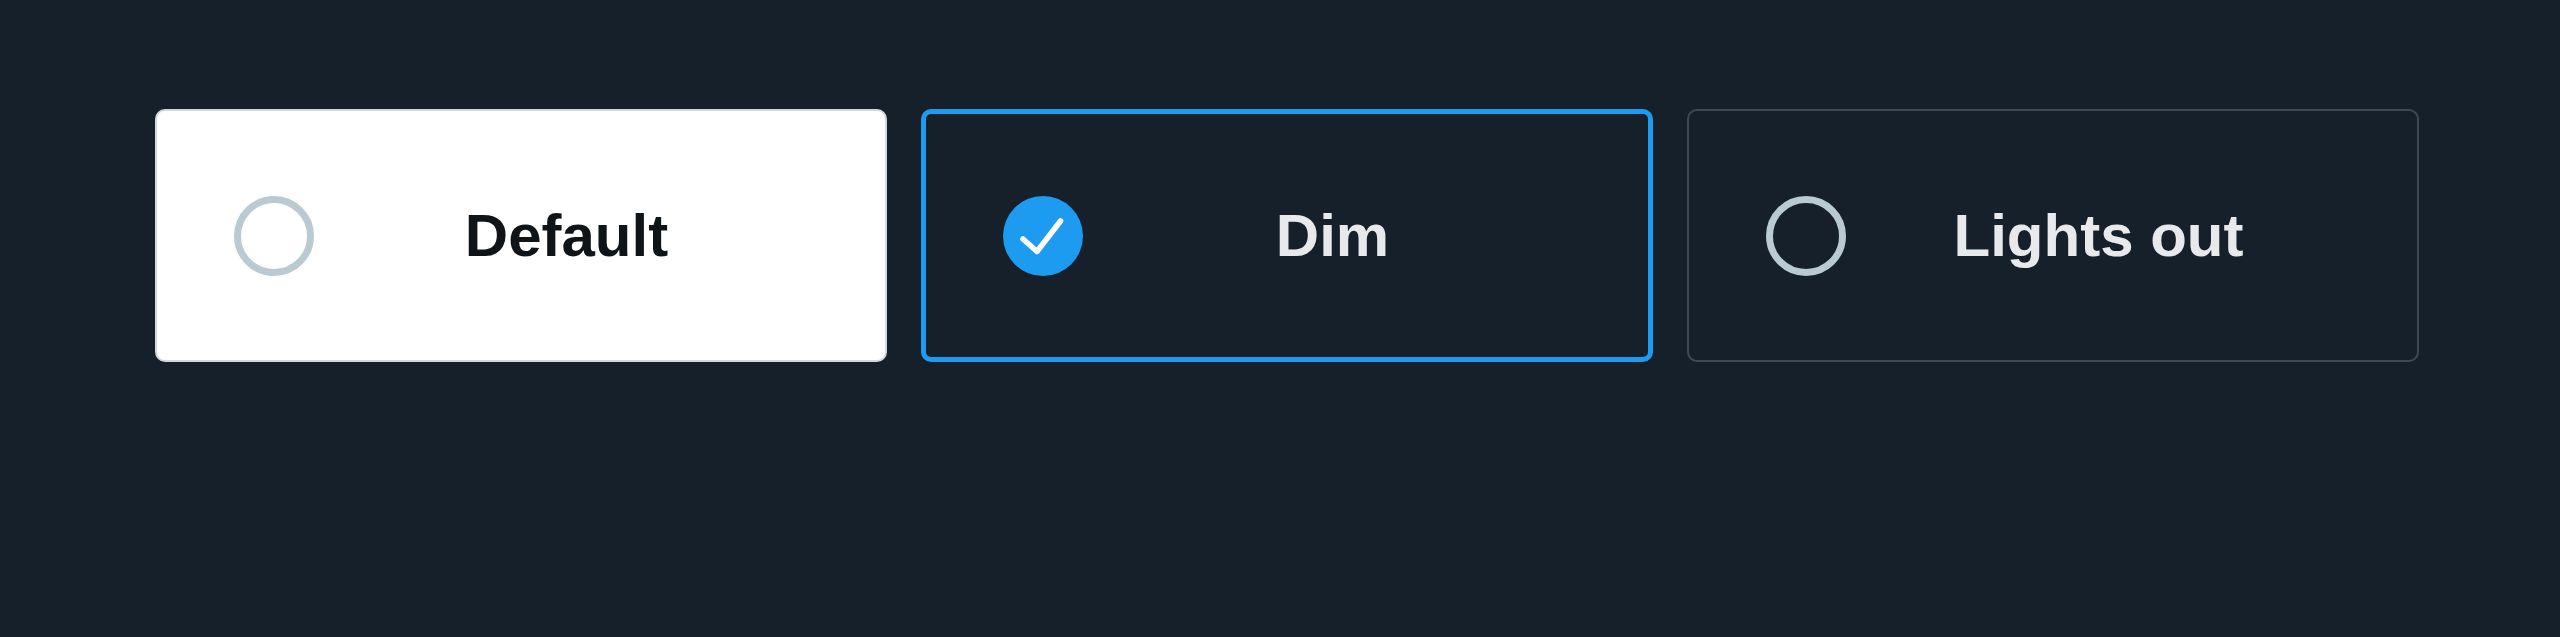 Image resolution: width=2560 pixels, height=637 pixels. Describe the element at coordinates (2053, 235) in the screenshot. I see `theme-option: Lights out` at that location.